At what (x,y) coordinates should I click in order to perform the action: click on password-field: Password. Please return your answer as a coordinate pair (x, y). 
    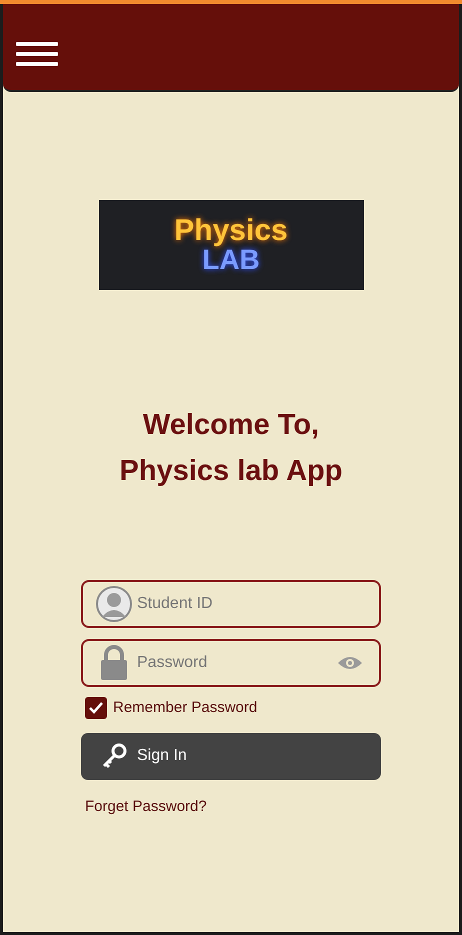
    Looking at the image, I should click on (231, 663).